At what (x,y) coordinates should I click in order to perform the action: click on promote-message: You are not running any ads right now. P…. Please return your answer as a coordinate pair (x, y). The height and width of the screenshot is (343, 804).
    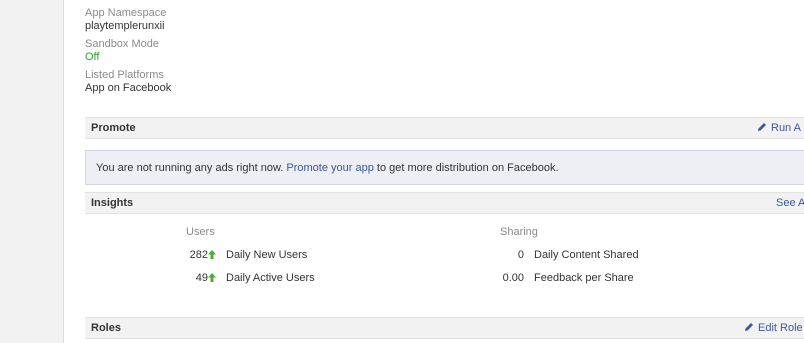
    Looking at the image, I should click on (327, 168).